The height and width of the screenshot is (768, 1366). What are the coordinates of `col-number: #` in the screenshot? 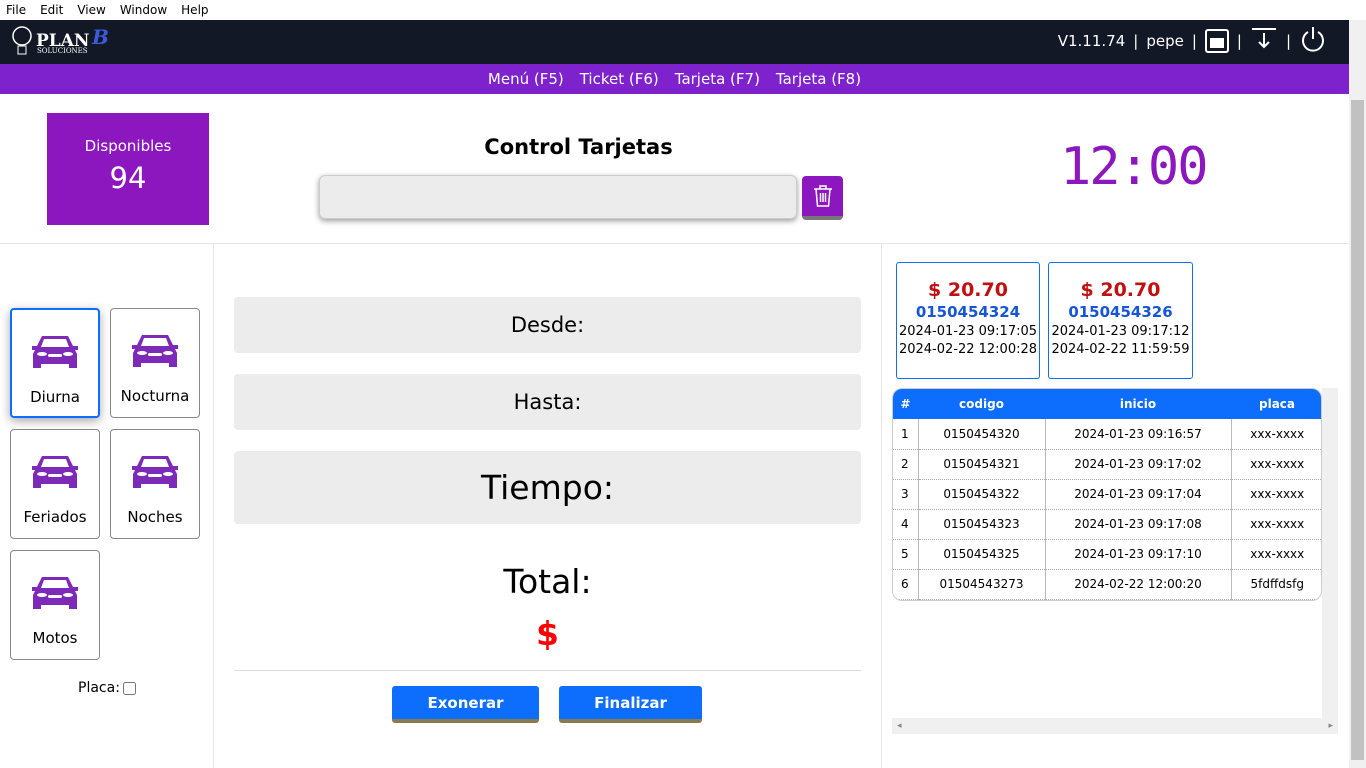 It's located at (905, 404).